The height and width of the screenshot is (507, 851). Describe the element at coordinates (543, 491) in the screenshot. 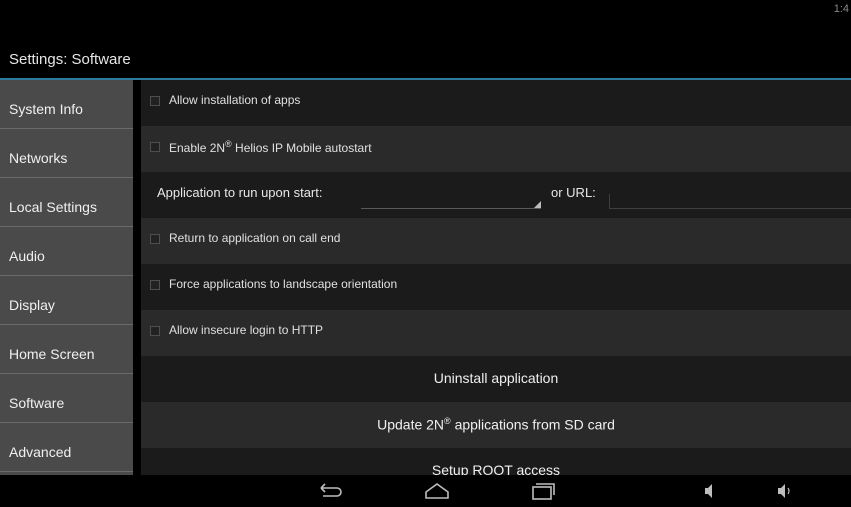

I see `recent-apps-icon` at that location.